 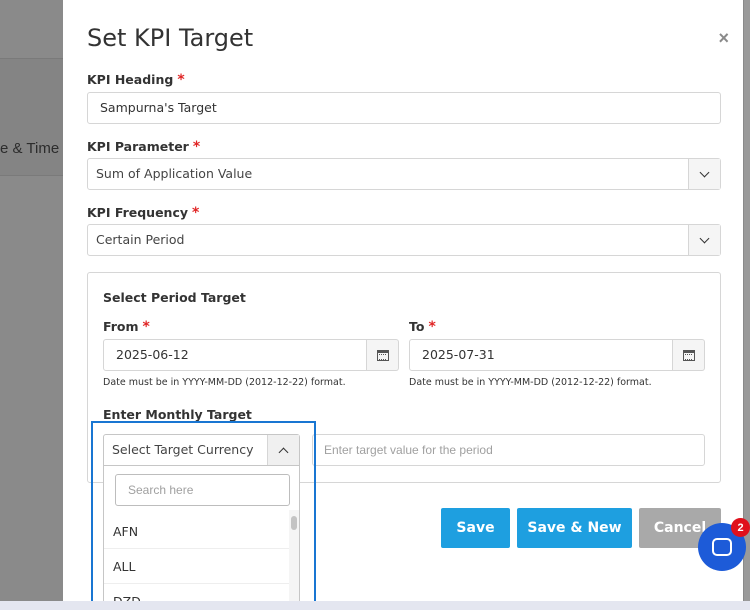 I want to click on kpi-parameter-label: KPI Parameter *, so click(x=144, y=147).